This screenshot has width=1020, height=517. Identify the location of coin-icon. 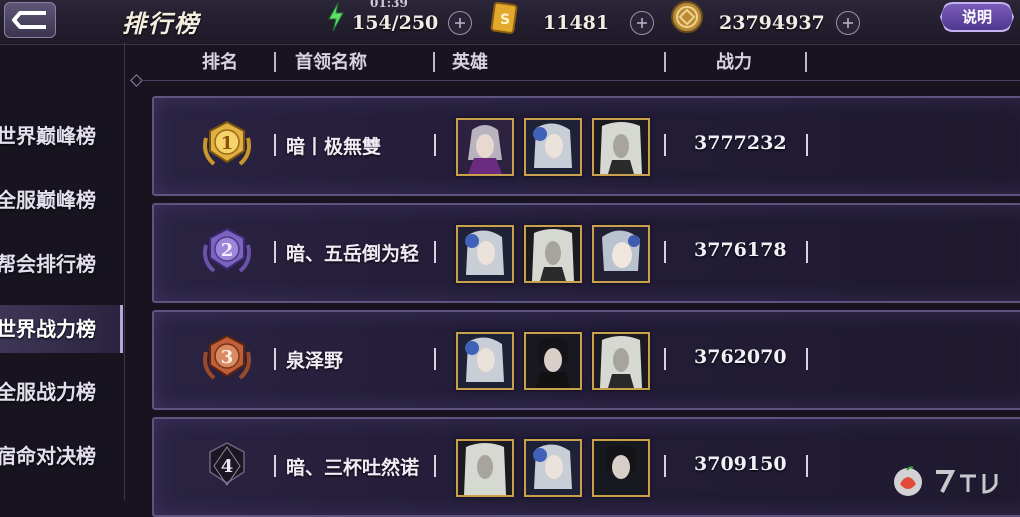
(687, 17).